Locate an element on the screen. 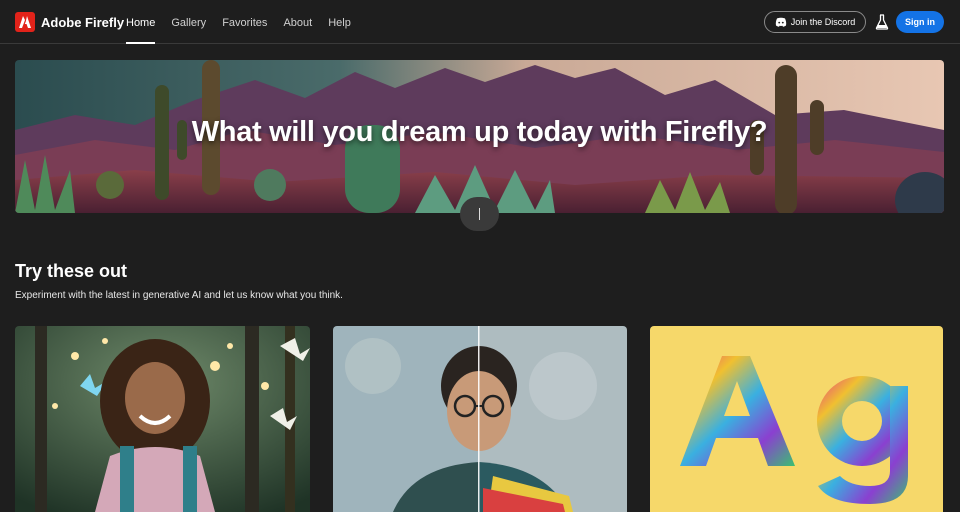  join-discord-label: Join the Discord is located at coordinates (823, 22).